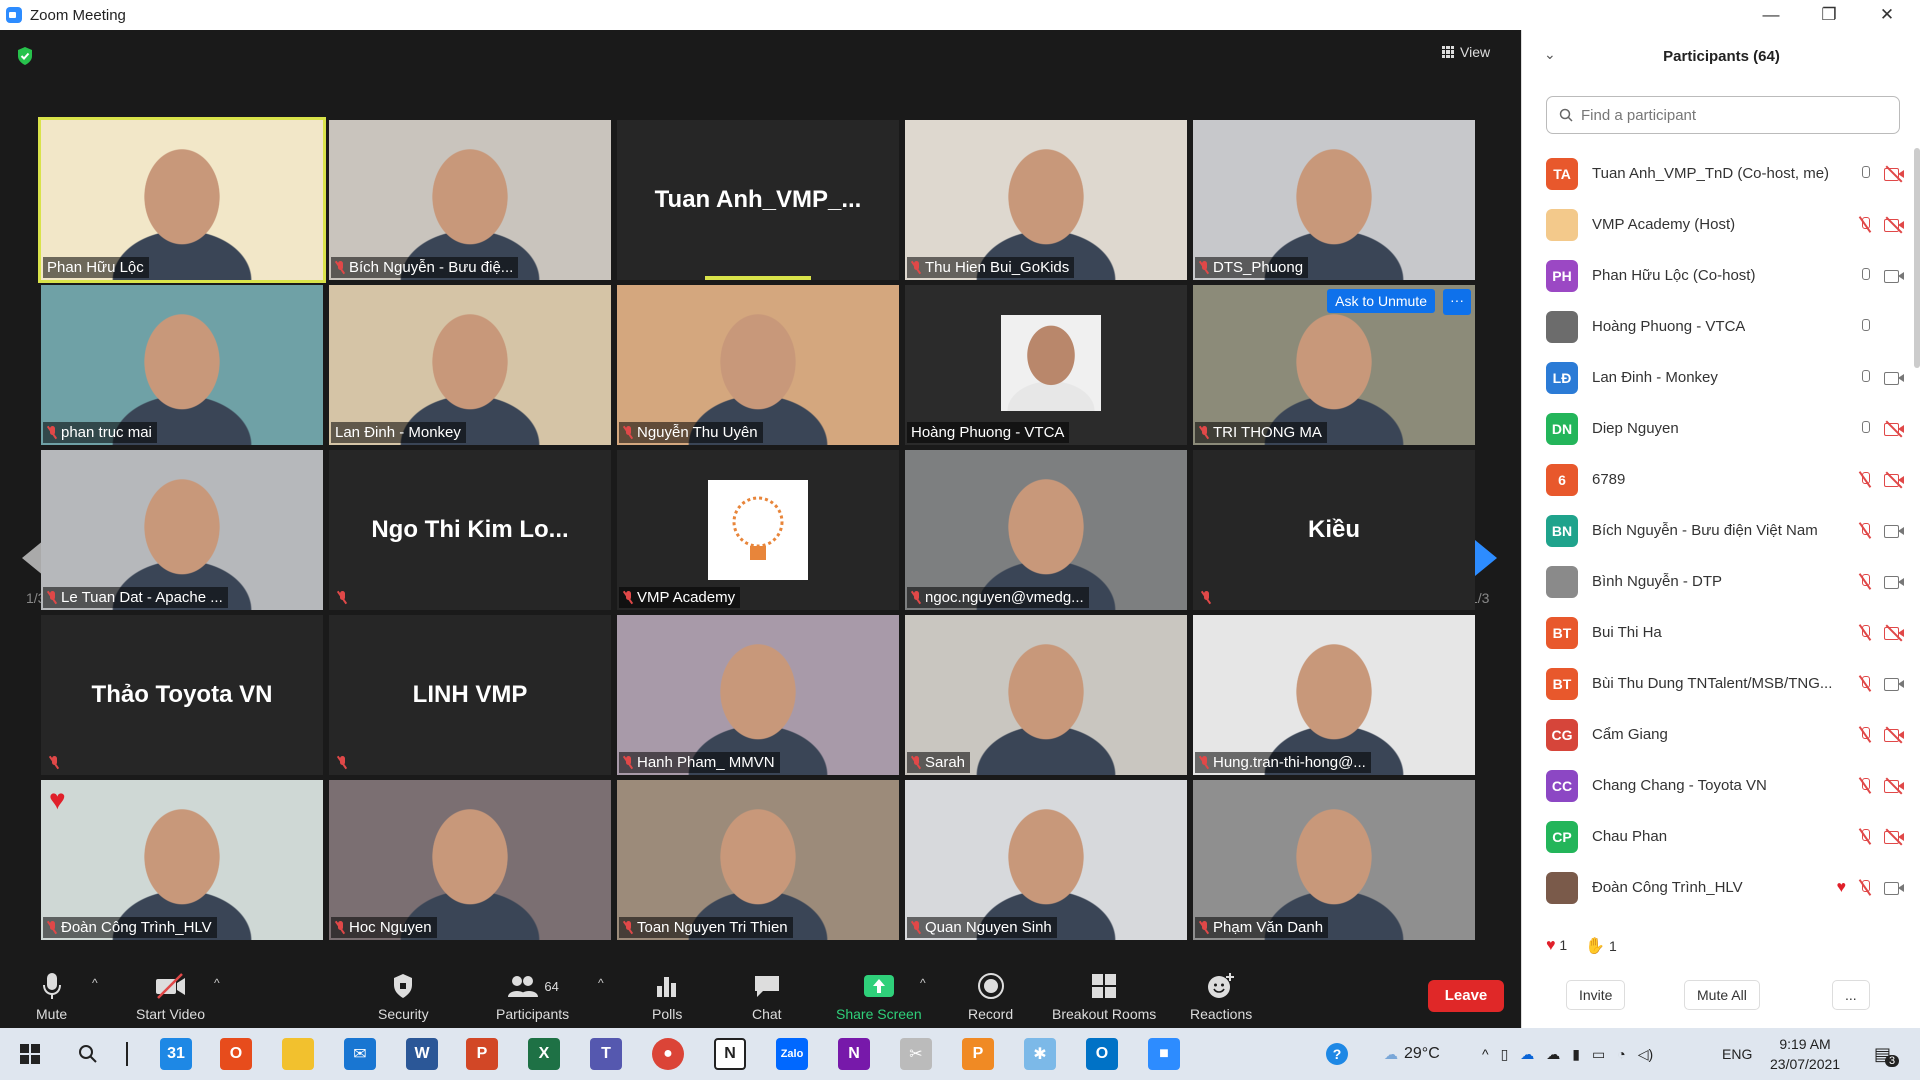  What do you see at coordinates (1102, 1054) in the screenshot?
I see `outlook-app-icon: O` at bounding box center [1102, 1054].